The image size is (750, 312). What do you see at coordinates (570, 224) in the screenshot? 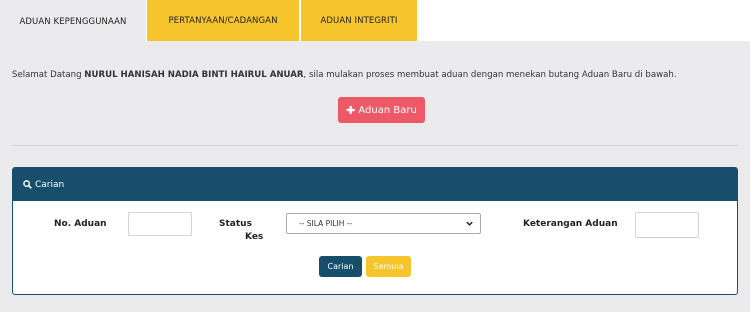
I see `keterangan-aduan-label: Keterangan Aduan` at bounding box center [570, 224].